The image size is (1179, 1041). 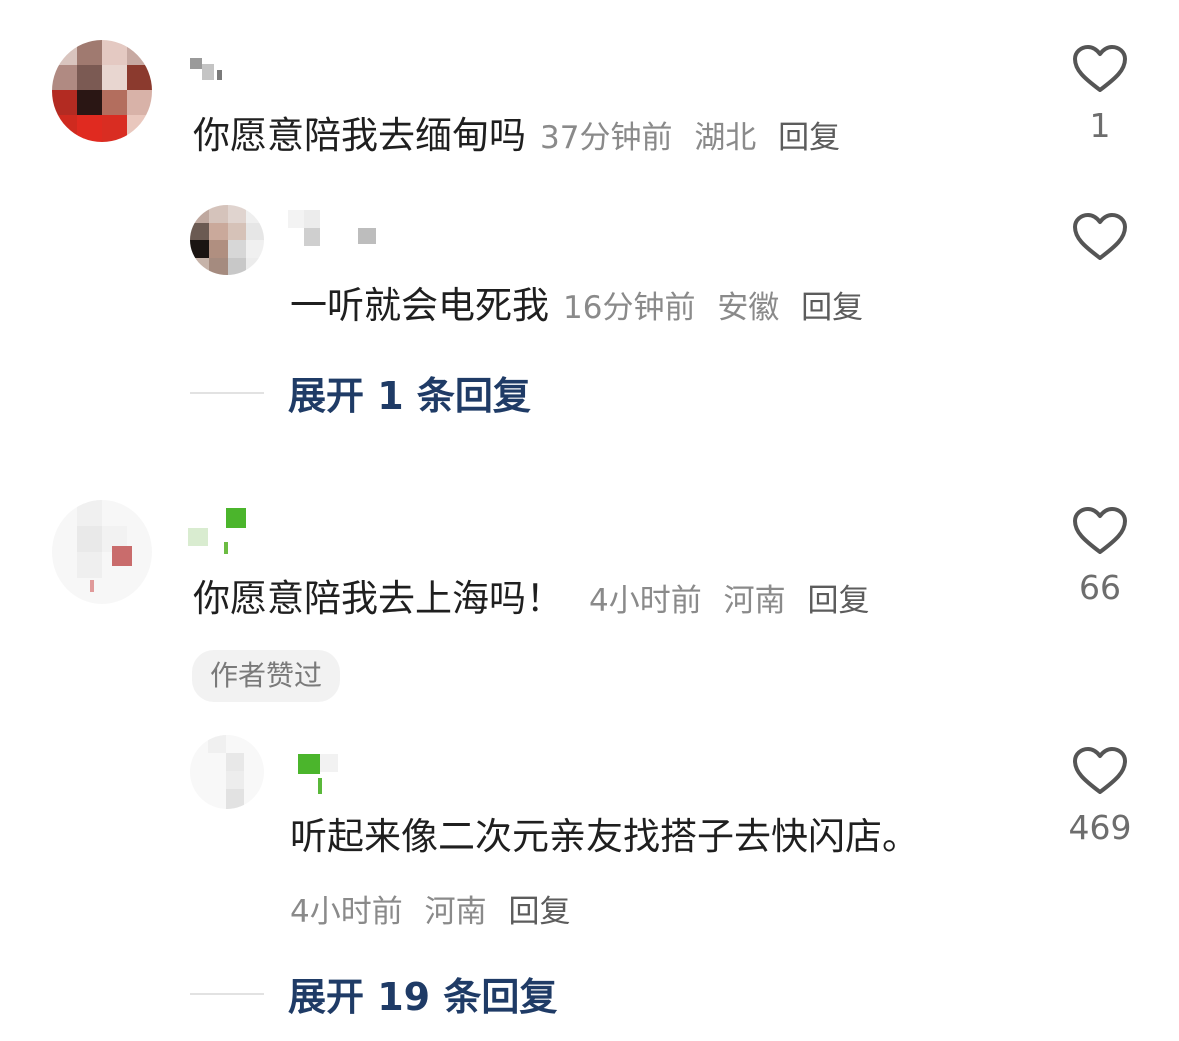 What do you see at coordinates (1100, 587) in the screenshot?
I see `like-count: 66` at bounding box center [1100, 587].